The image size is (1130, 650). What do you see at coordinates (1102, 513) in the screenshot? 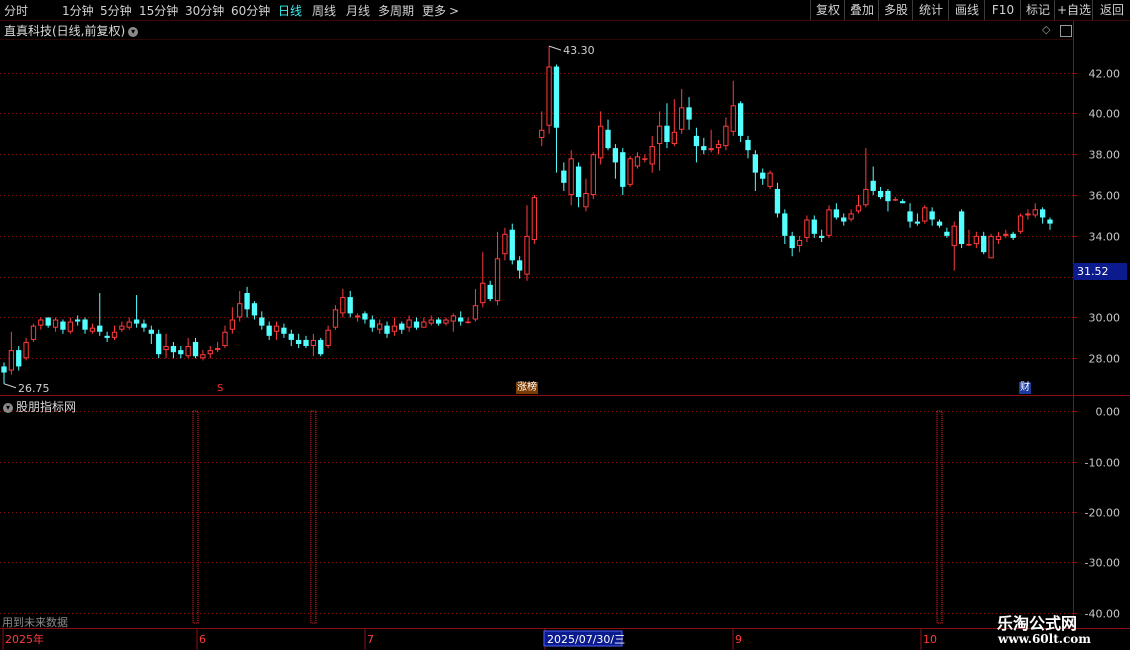
I see `indicator-tick-label: -20.00` at bounding box center [1102, 513].